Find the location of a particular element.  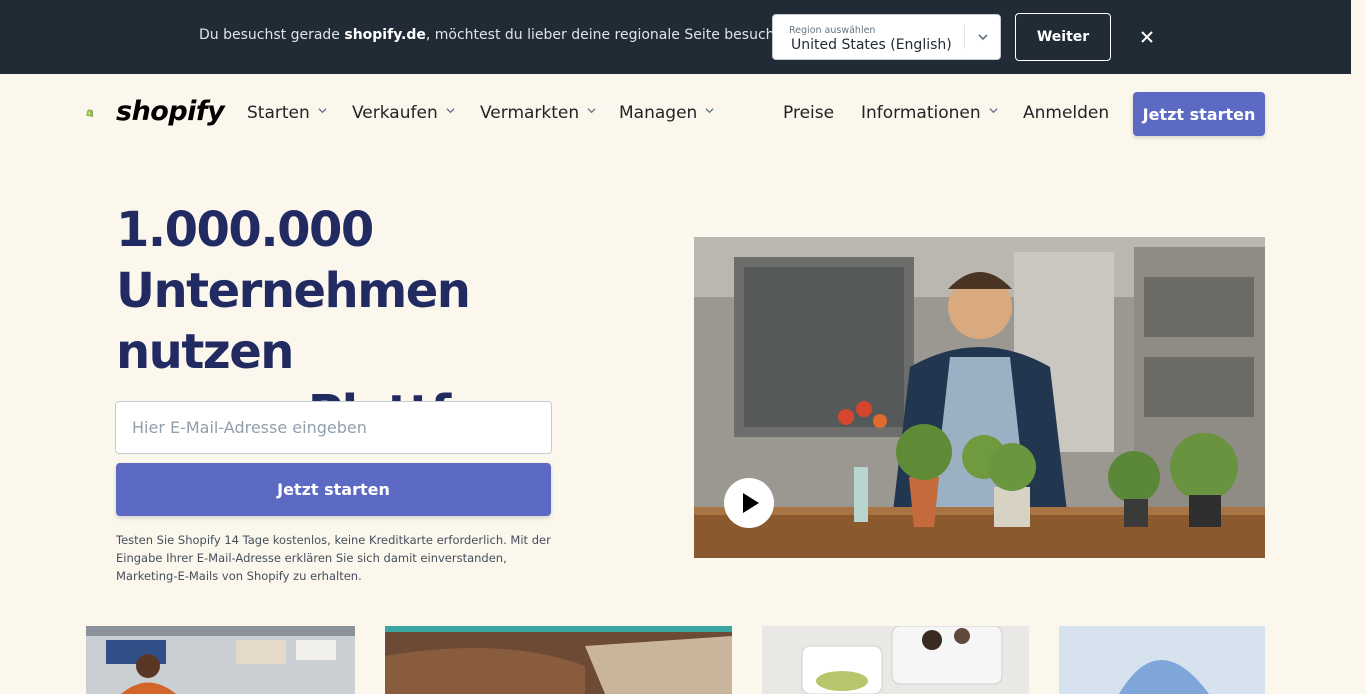

nav-label: Managen is located at coordinates (658, 113).